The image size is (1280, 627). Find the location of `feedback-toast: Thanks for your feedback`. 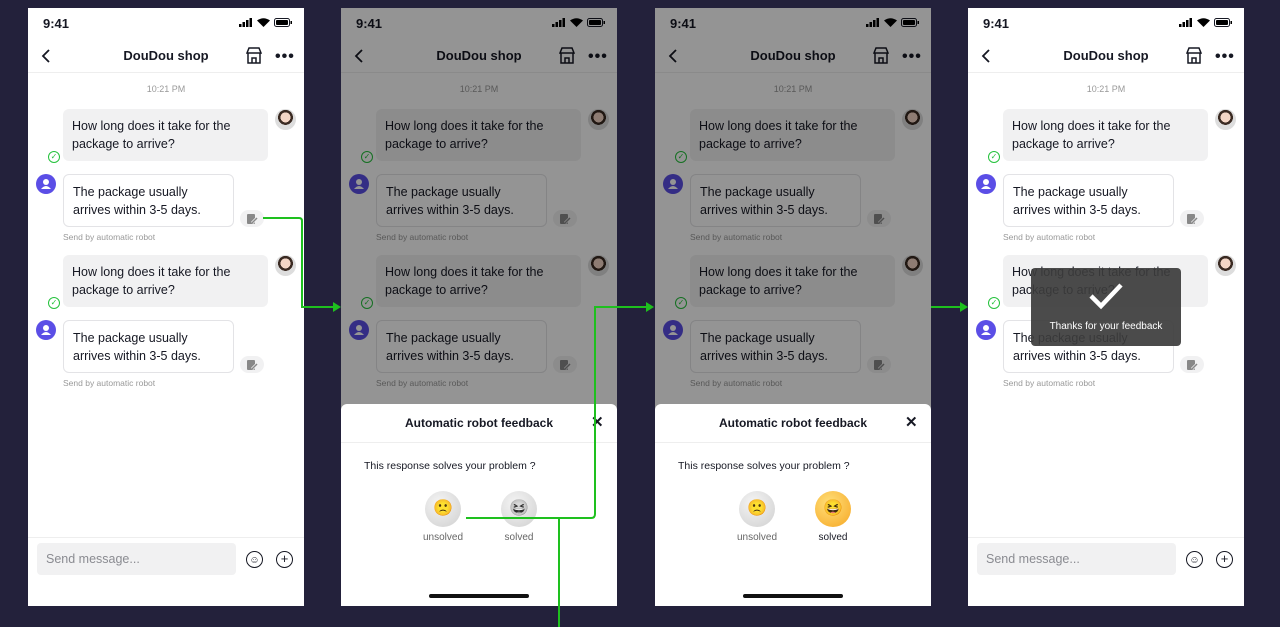

feedback-toast: Thanks for your feedback is located at coordinates (1106, 307).